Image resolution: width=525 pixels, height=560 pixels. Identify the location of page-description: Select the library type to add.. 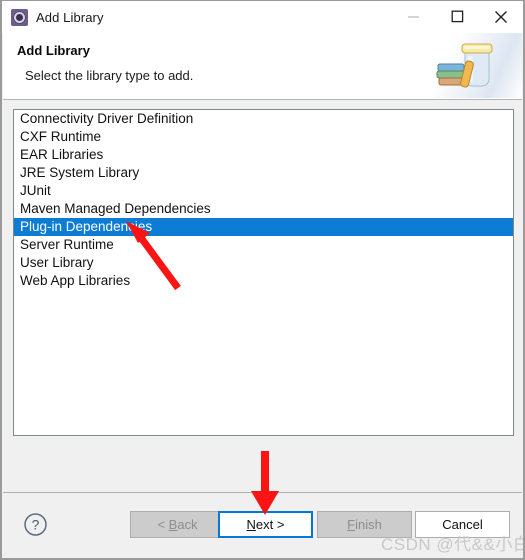
(109, 75).